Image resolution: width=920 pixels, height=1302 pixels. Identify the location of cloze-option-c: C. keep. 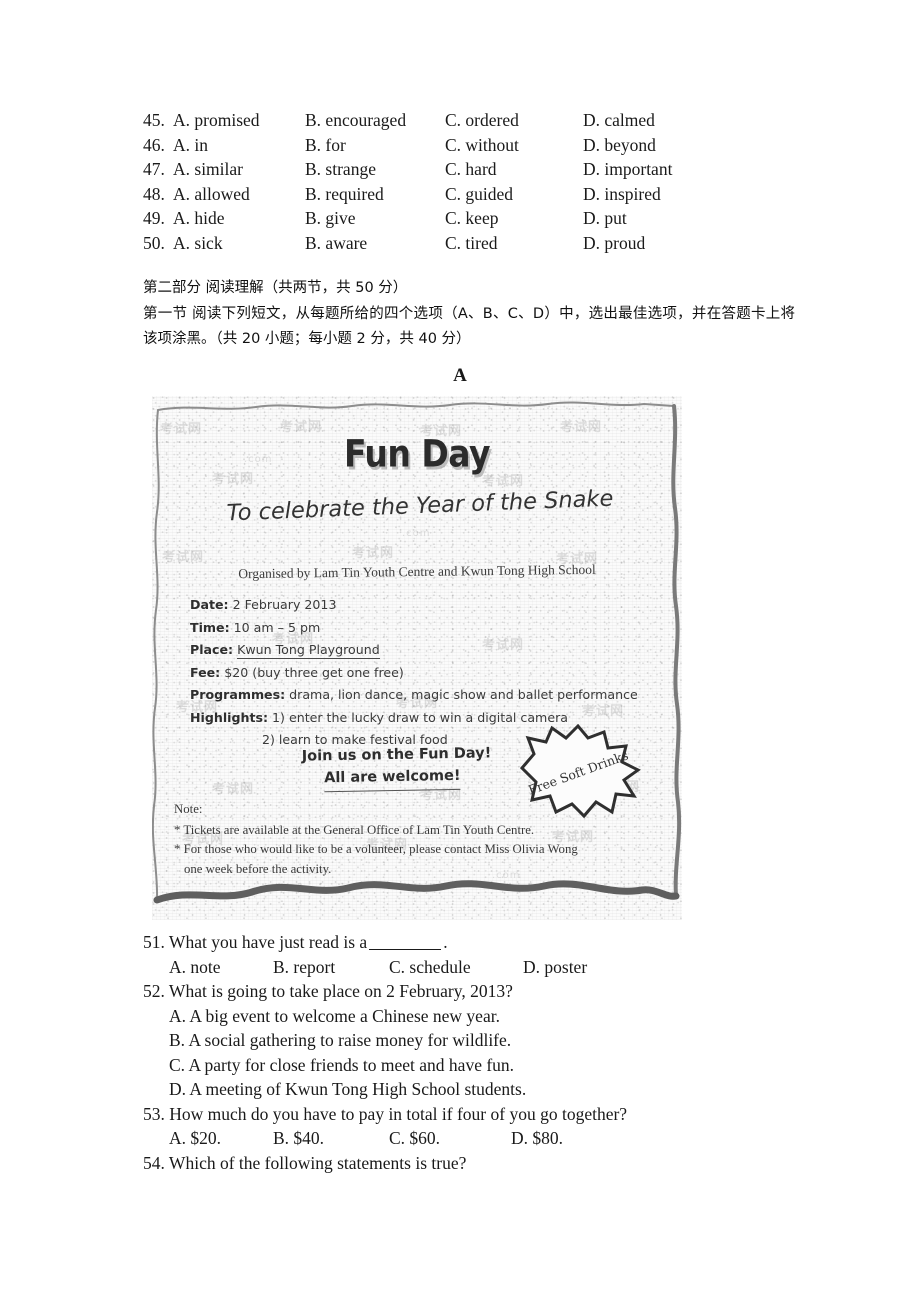
(472, 218).